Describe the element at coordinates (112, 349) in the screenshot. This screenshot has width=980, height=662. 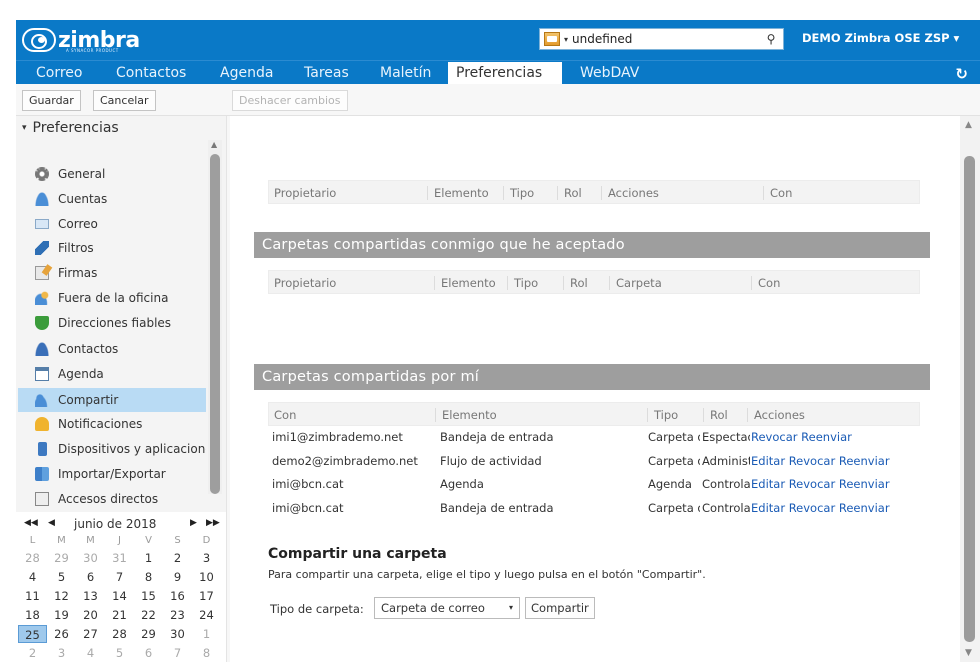
I see `sidebar-item-contacts: Contactos` at that location.